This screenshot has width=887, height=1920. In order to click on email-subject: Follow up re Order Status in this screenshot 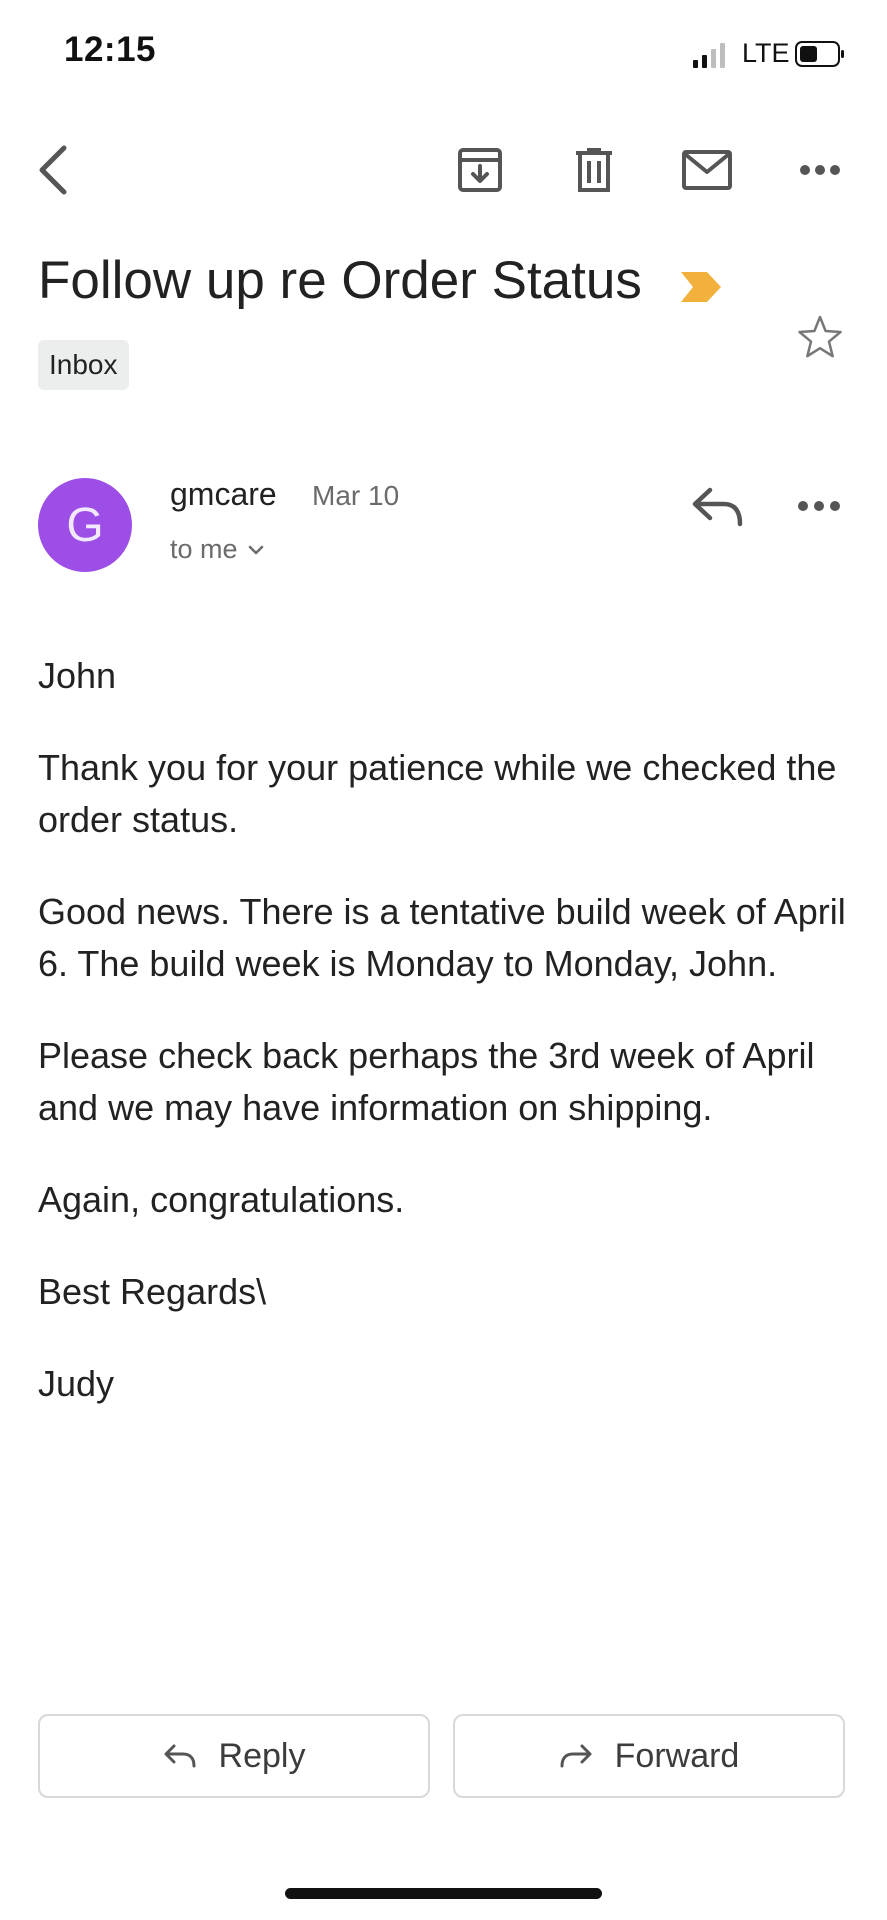, I will do `click(340, 280)`.